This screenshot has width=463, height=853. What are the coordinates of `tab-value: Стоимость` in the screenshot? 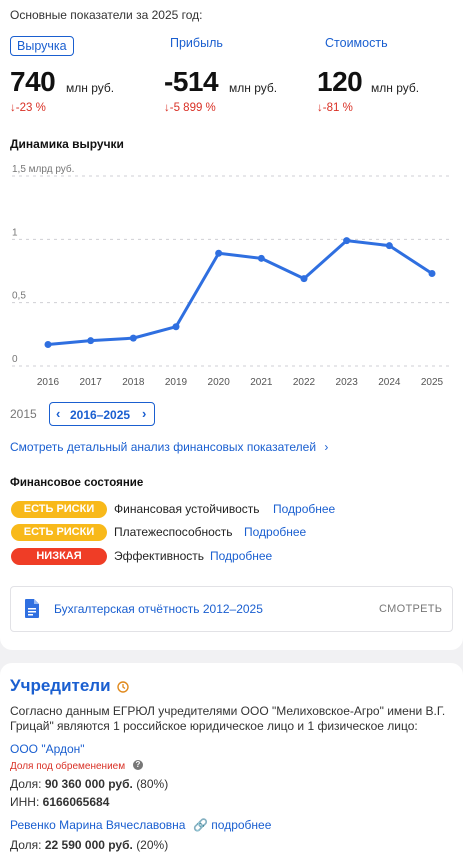 It's located at (356, 43).